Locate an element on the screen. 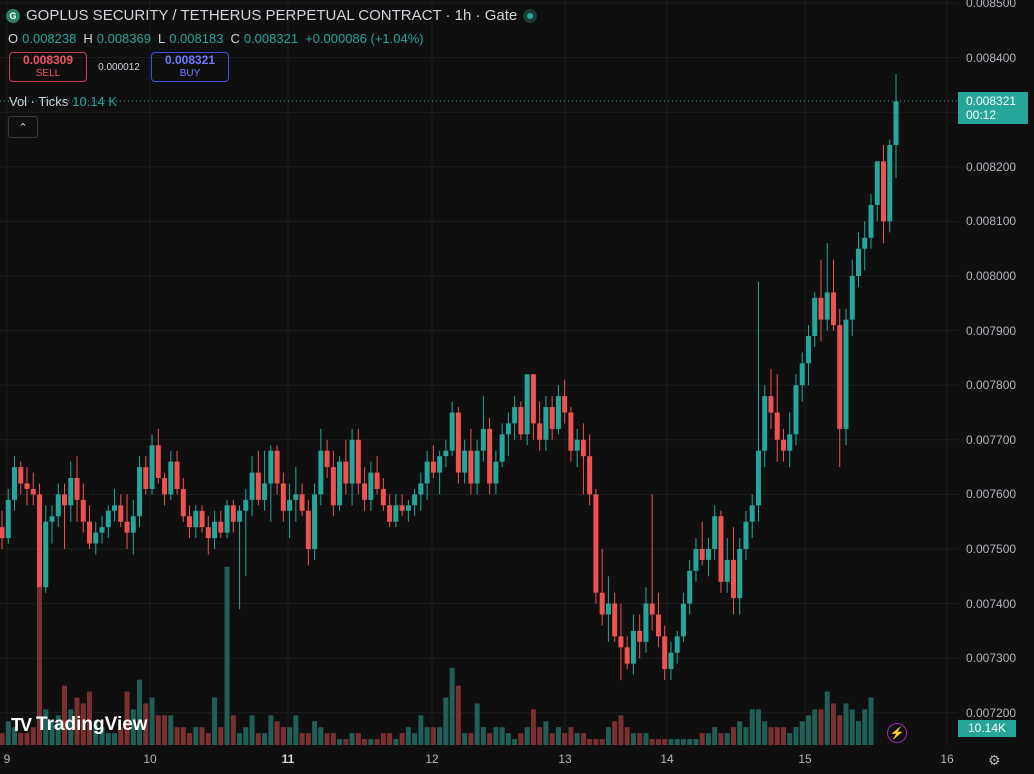 The height and width of the screenshot is (774, 1034). time-tick-label: 16 is located at coordinates (947, 759).